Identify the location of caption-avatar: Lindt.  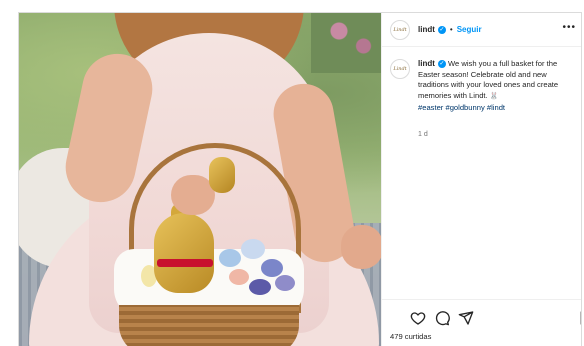
(400, 69).